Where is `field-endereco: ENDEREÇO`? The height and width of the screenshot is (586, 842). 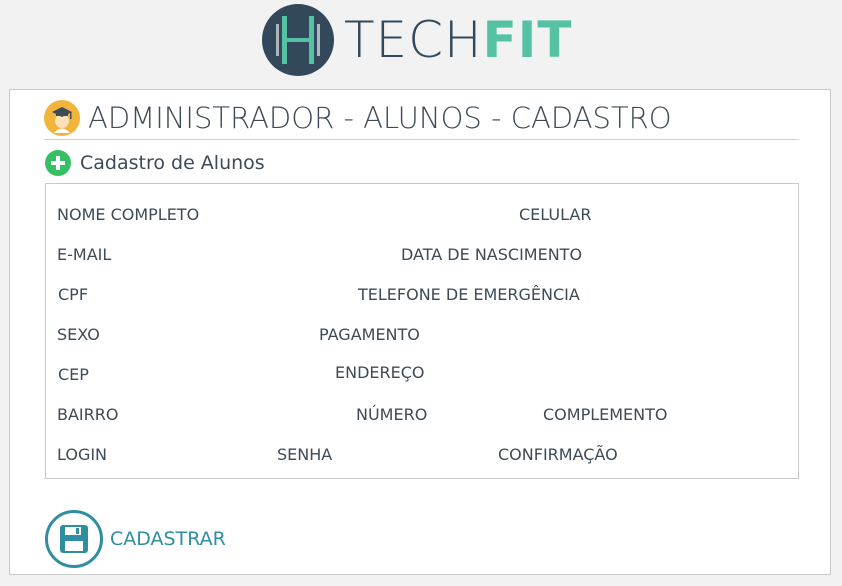 field-endereco: ENDEREÇO is located at coordinates (380, 373).